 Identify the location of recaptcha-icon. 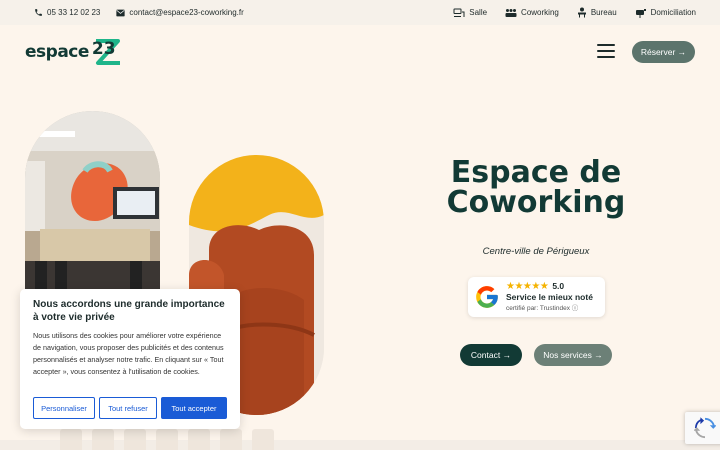
(705, 428).